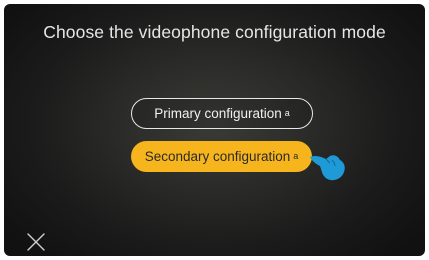 This screenshot has width=429, height=260. I want to click on page-title: Choose the videophone configuration mode, so click(214, 32).